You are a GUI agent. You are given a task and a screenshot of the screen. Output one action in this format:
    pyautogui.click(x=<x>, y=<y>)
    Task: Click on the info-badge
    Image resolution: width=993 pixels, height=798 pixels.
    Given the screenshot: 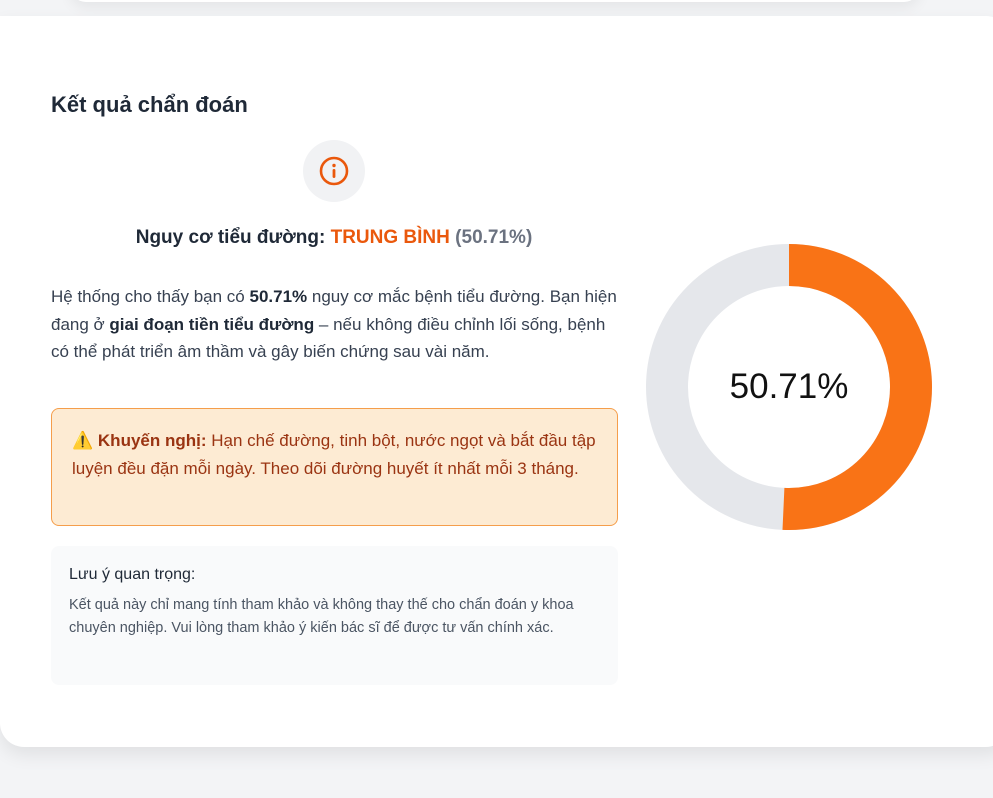 What is the action you would take?
    pyautogui.click(x=334, y=171)
    